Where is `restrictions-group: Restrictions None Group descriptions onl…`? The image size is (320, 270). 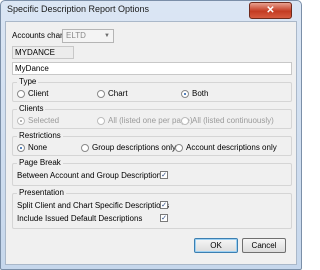
restrictions-group: Restrictions None Group descriptions onl… is located at coordinates (152, 143).